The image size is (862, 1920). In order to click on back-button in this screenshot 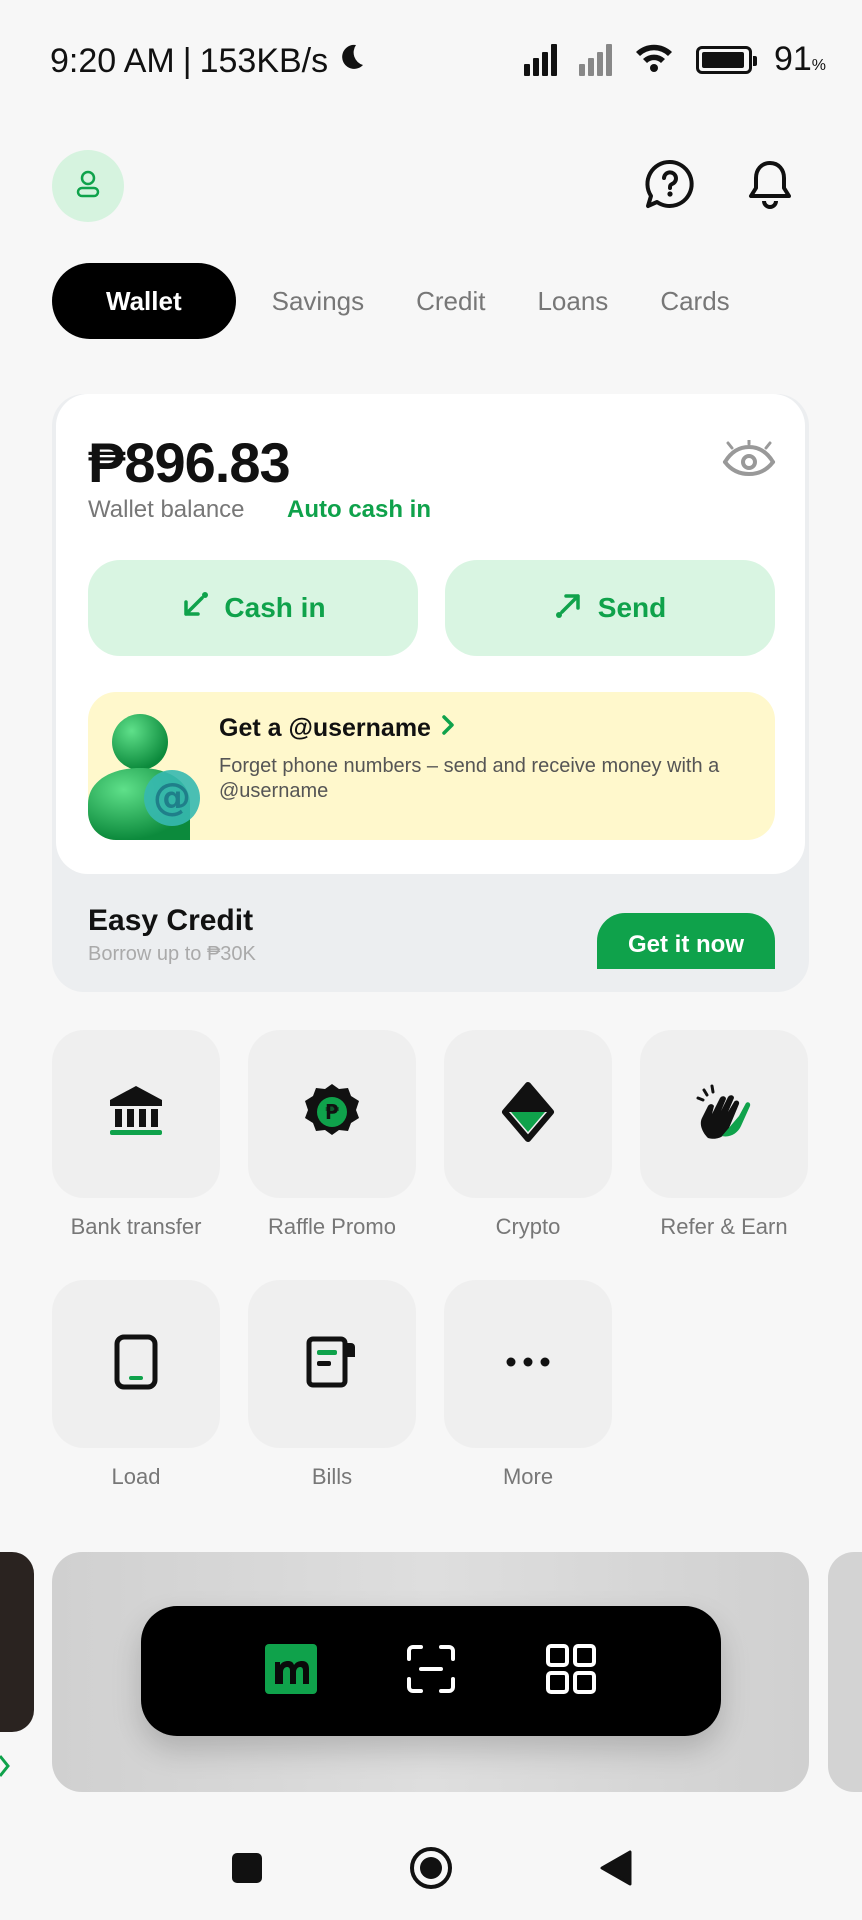, I will do `click(615, 1870)`.